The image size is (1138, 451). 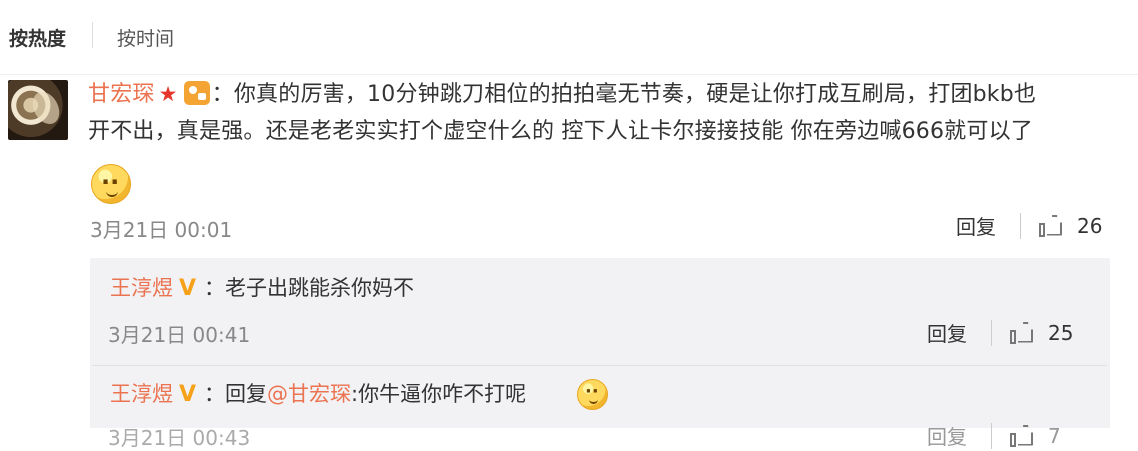 What do you see at coordinates (439, 394) in the screenshot?
I see `reply-text: :你牛逼你咋不打呢` at bounding box center [439, 394].